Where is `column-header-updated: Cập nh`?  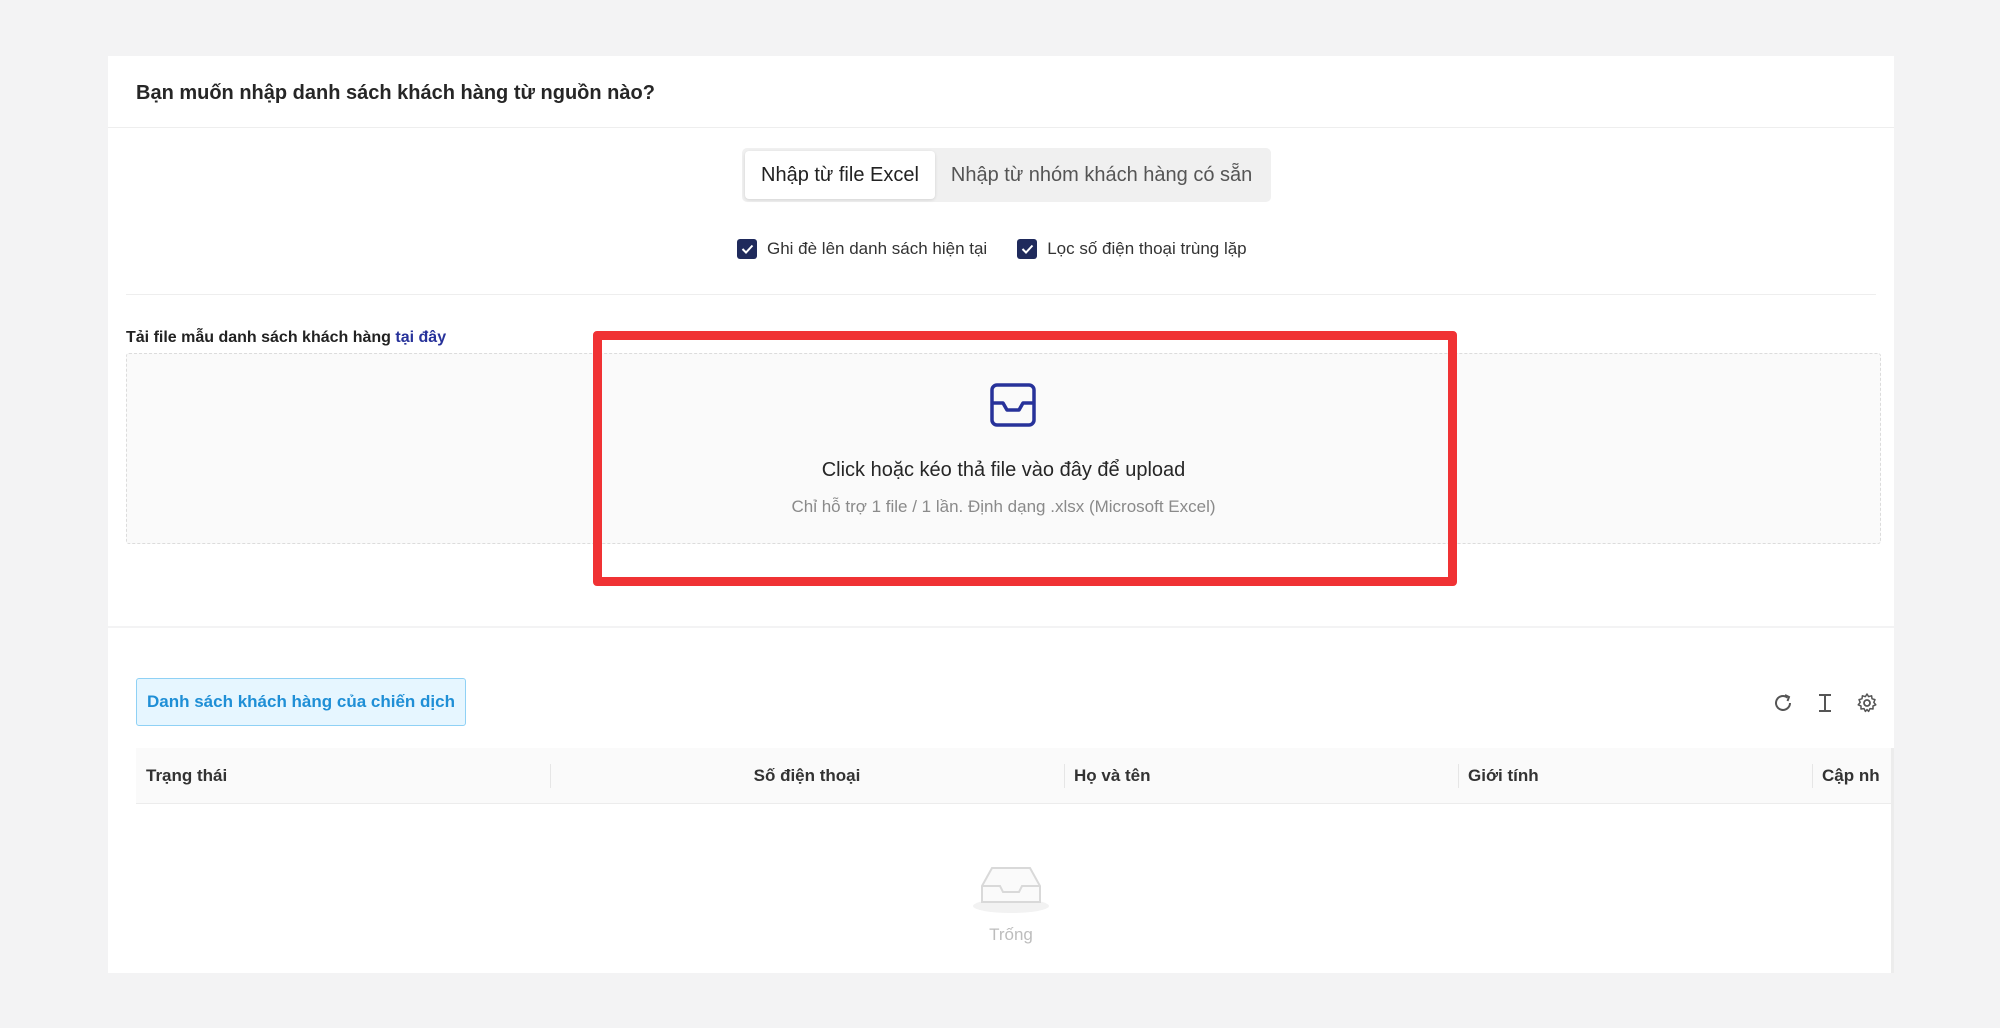
column-header-updated: Cập nh is located at coordinates (1853, 776).